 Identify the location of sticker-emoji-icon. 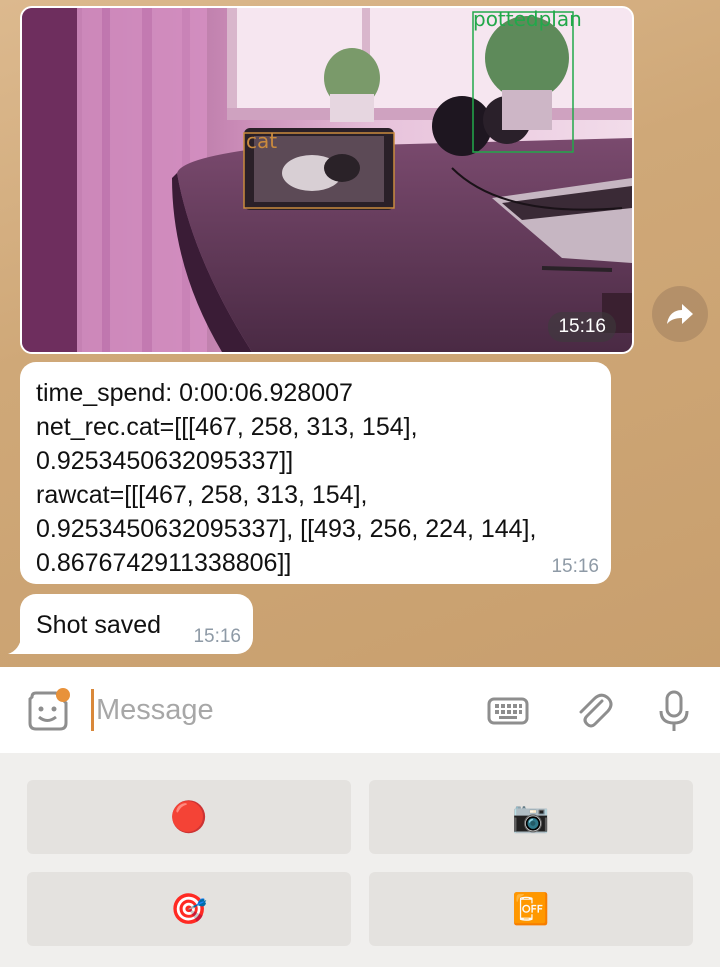
(48, 711).